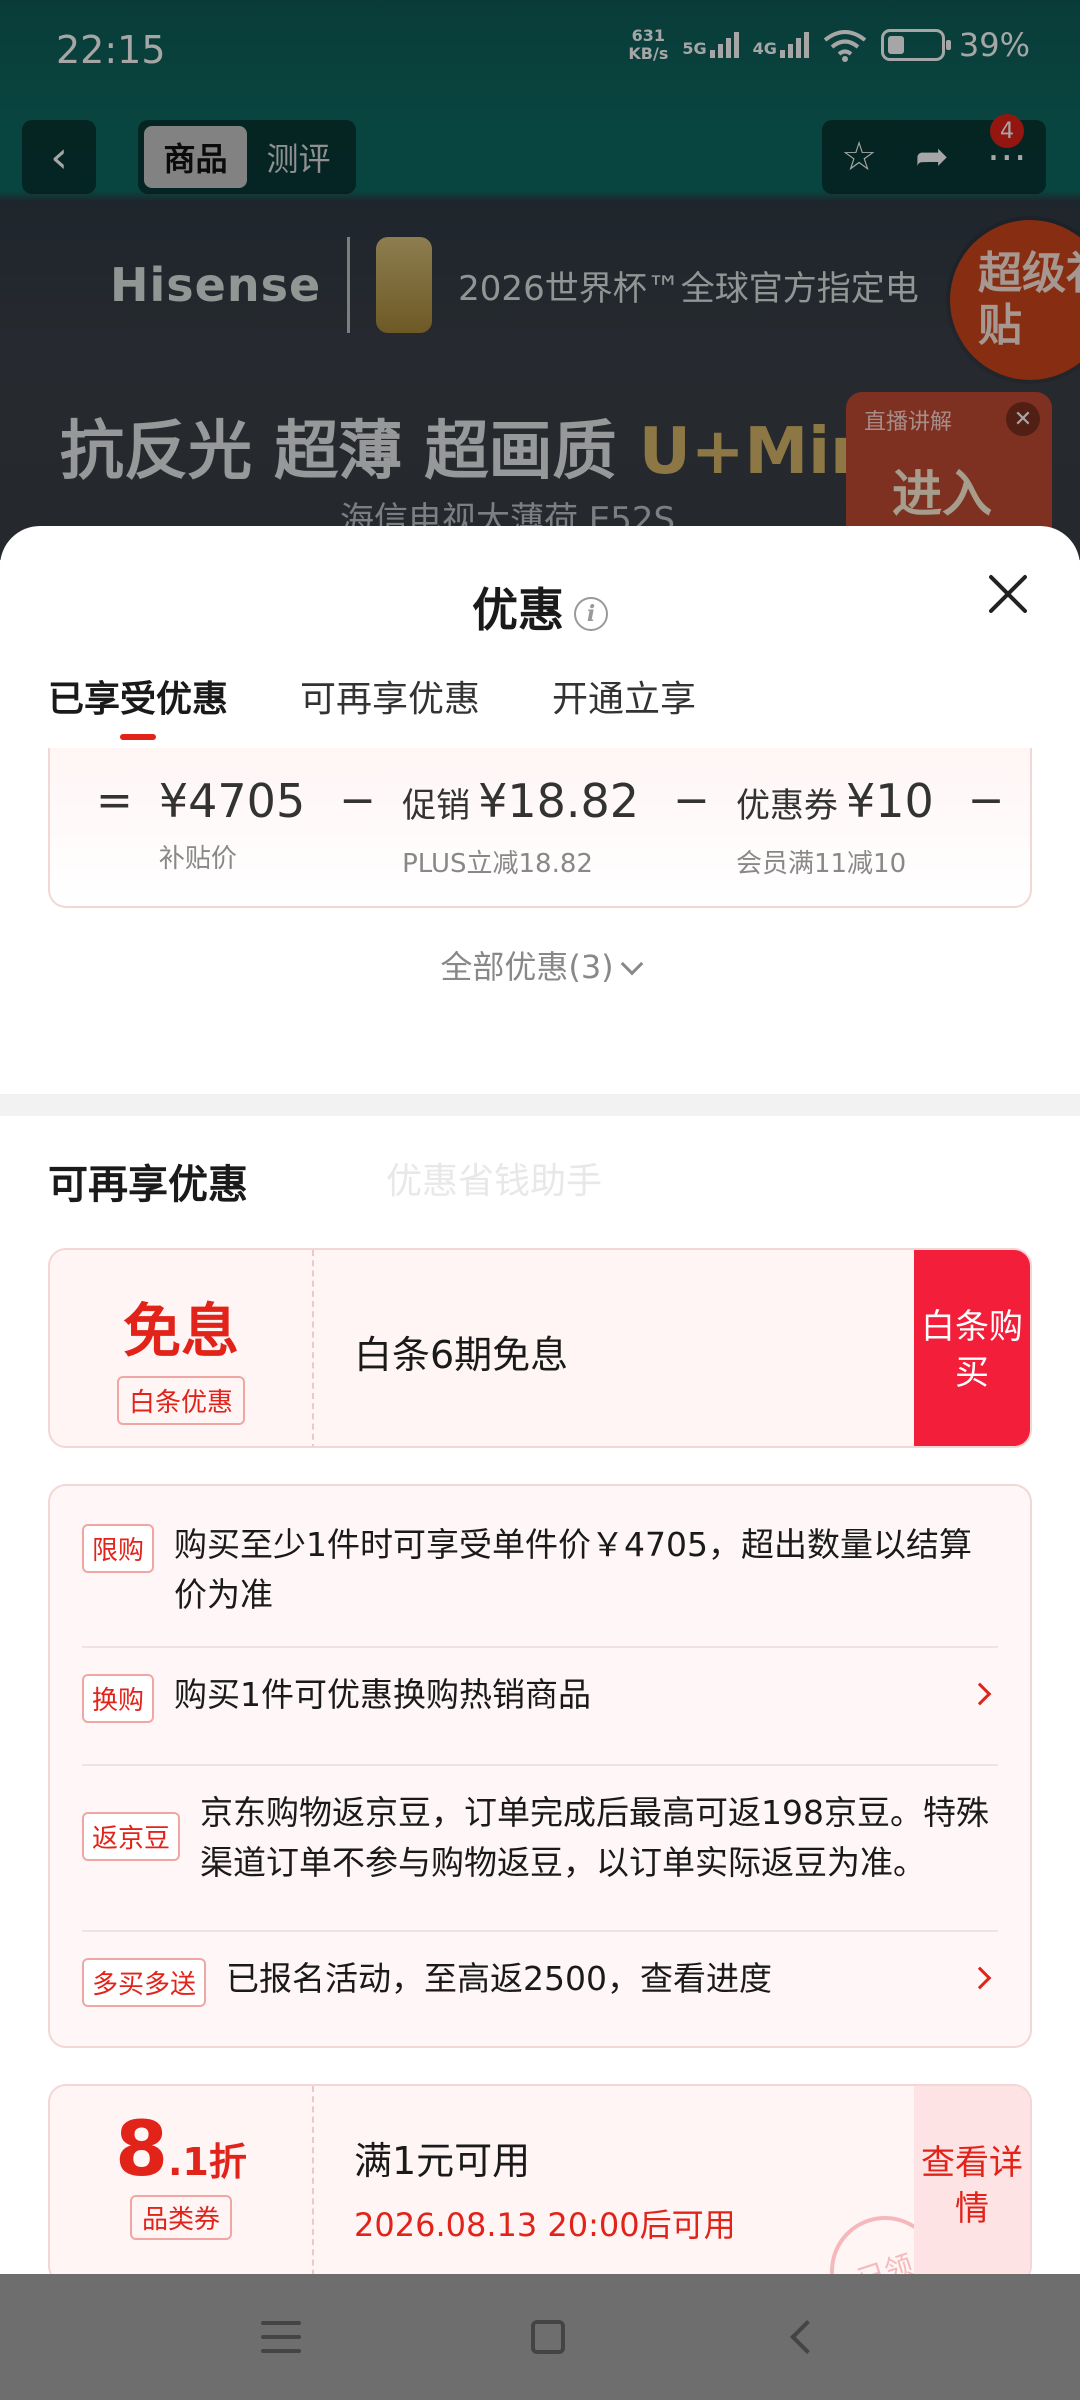 Image resolution: width=1080 pixels, height=2400 pixels. I want to click on price-term: ¥4705 补贴价, so click(232, 824).